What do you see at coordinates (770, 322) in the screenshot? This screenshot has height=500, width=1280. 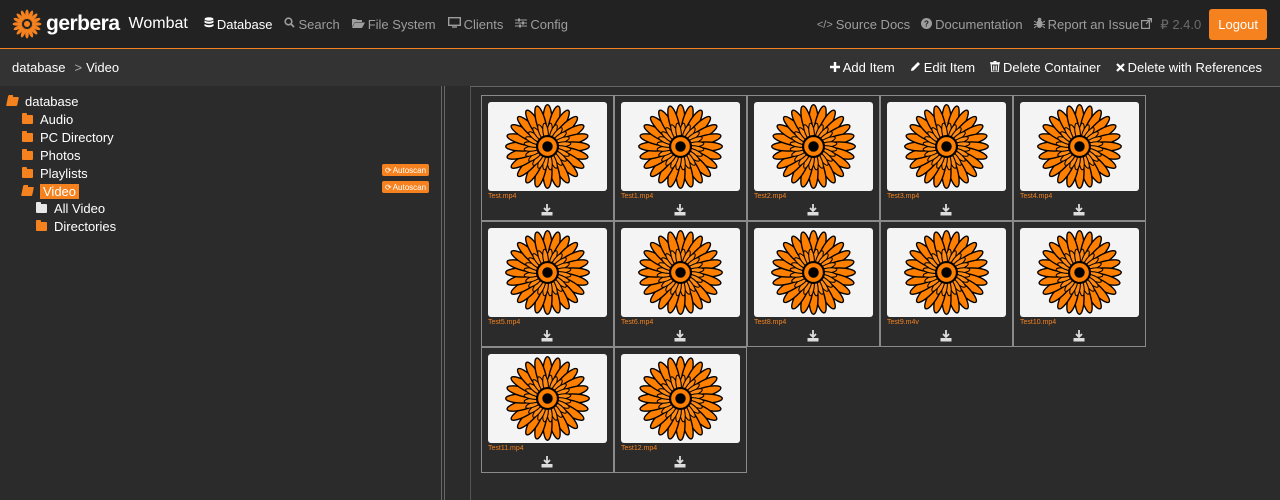 I see `item-filename: Test8.mp4` at bounding box center [770, 322].